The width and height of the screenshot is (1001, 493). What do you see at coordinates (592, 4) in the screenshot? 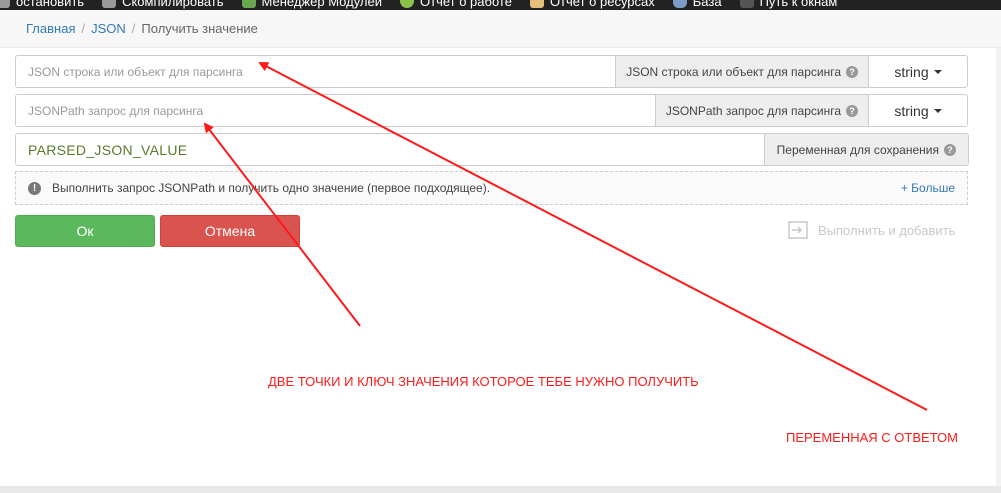
I see `toolbar-resource-report-button: Отчет о ресурсах` at bounding box center [592, 4].